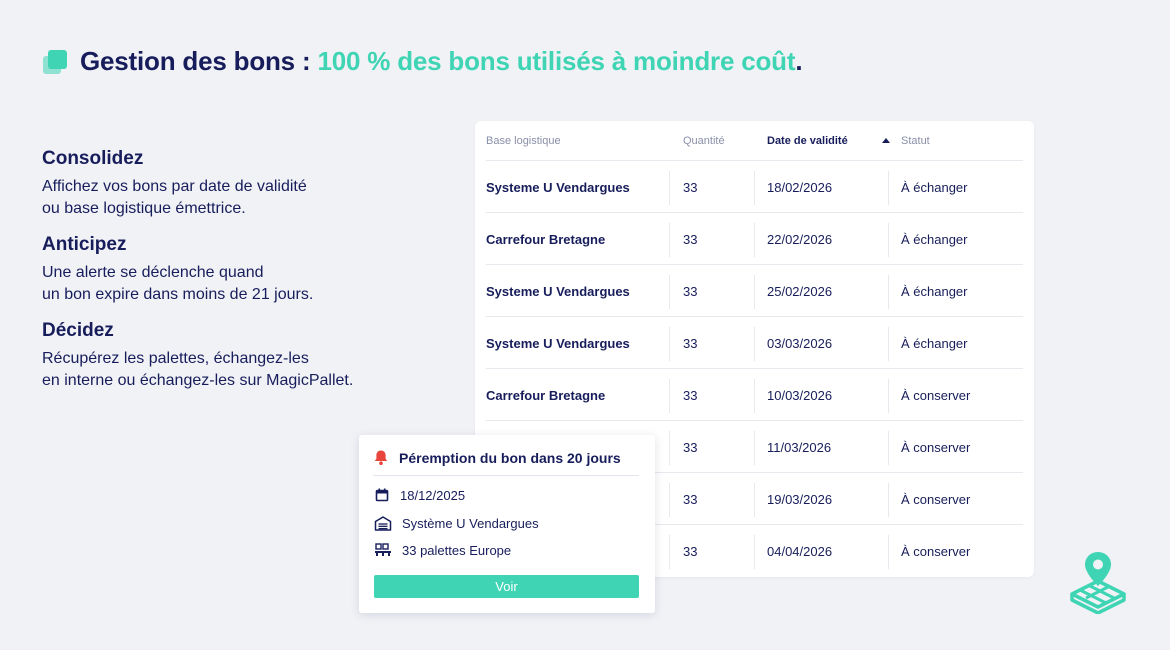  Describe the element at coordinates (84, 244) in the screenshot. I see `feature-title: Anticipez` at that location.